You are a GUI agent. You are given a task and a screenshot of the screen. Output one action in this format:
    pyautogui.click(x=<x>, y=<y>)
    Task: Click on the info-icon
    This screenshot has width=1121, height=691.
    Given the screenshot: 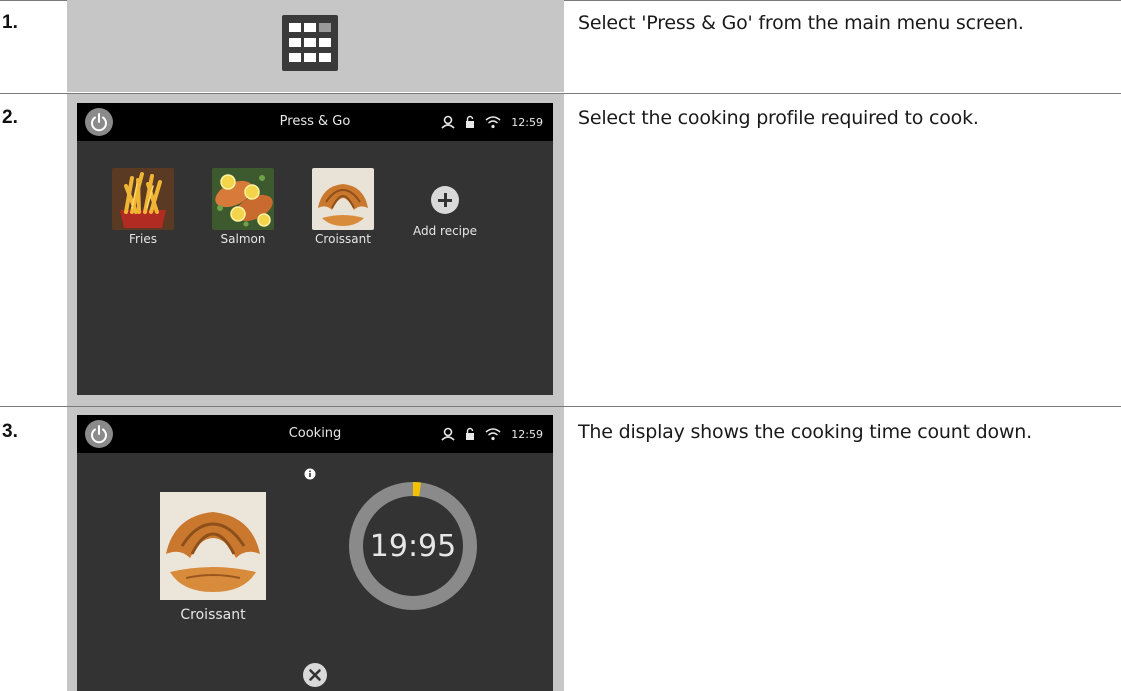 What is the action you would take?
    pyautogui.click(x=310, y=474)
    